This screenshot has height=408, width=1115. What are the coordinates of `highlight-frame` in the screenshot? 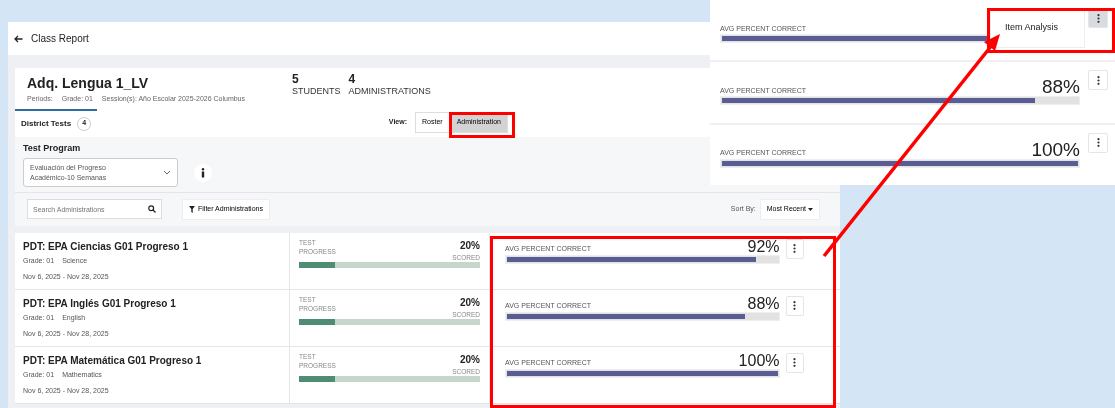 It's located at (482, 125).